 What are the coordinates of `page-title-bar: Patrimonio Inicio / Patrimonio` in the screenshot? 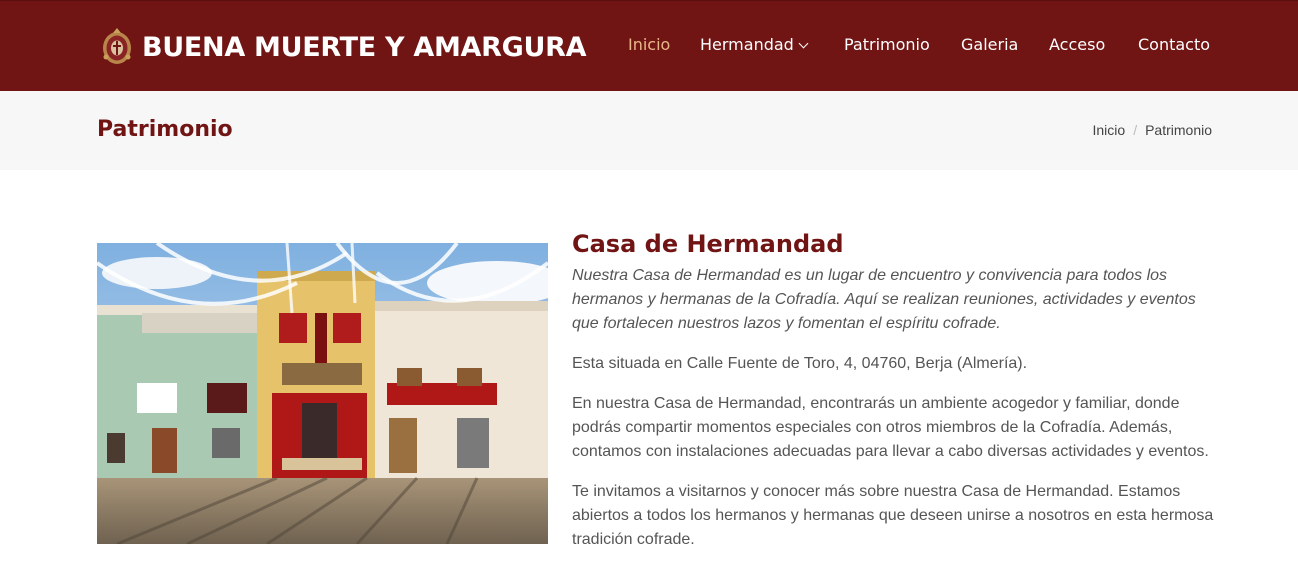 It's located at (649, 130).